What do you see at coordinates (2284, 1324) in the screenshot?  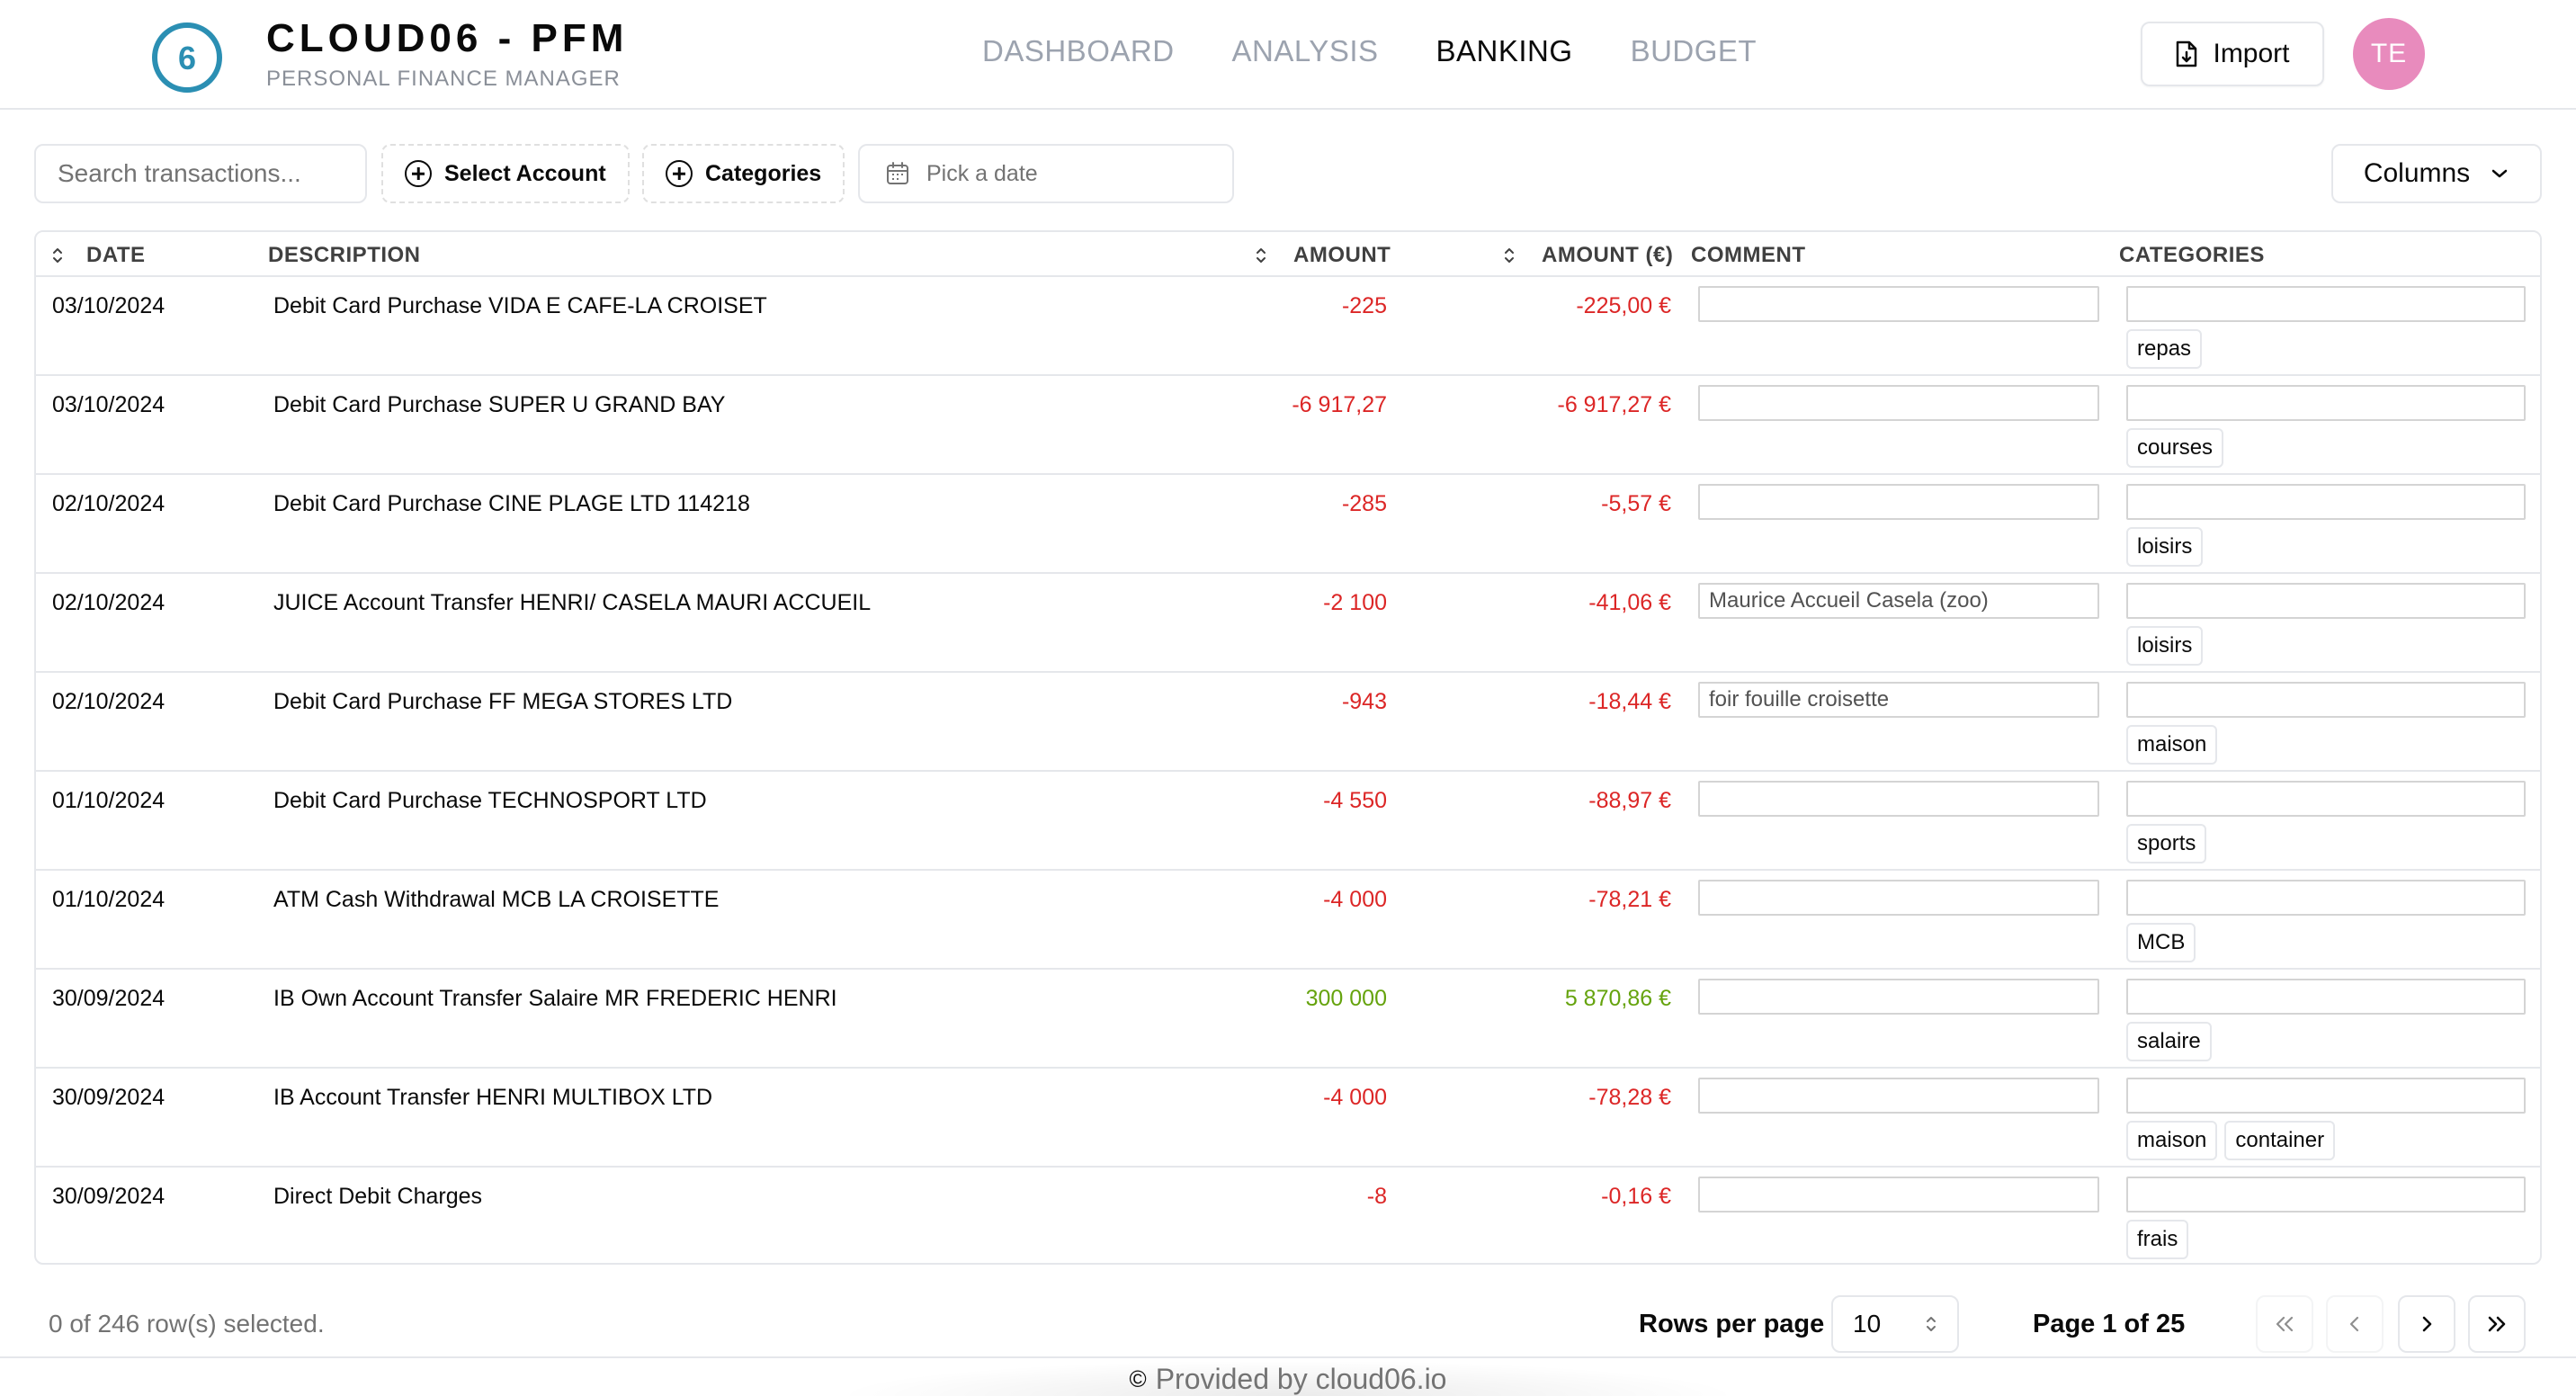 I see `first-page-button` at bounding box center [2284, 1324].